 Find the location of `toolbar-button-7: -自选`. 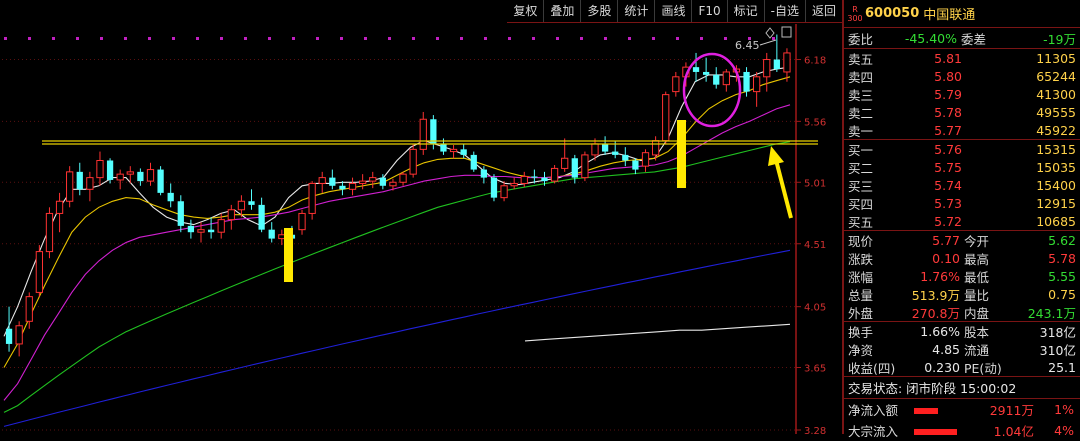

toolbar-button-7: -自选 is located at coordinates (784, 11).